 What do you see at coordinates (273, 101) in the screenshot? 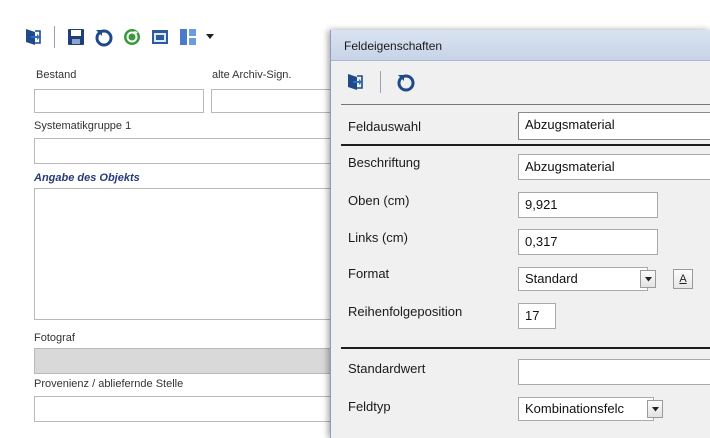
I see `alte-archiv-sign-field` at bounding box center [273, 101].